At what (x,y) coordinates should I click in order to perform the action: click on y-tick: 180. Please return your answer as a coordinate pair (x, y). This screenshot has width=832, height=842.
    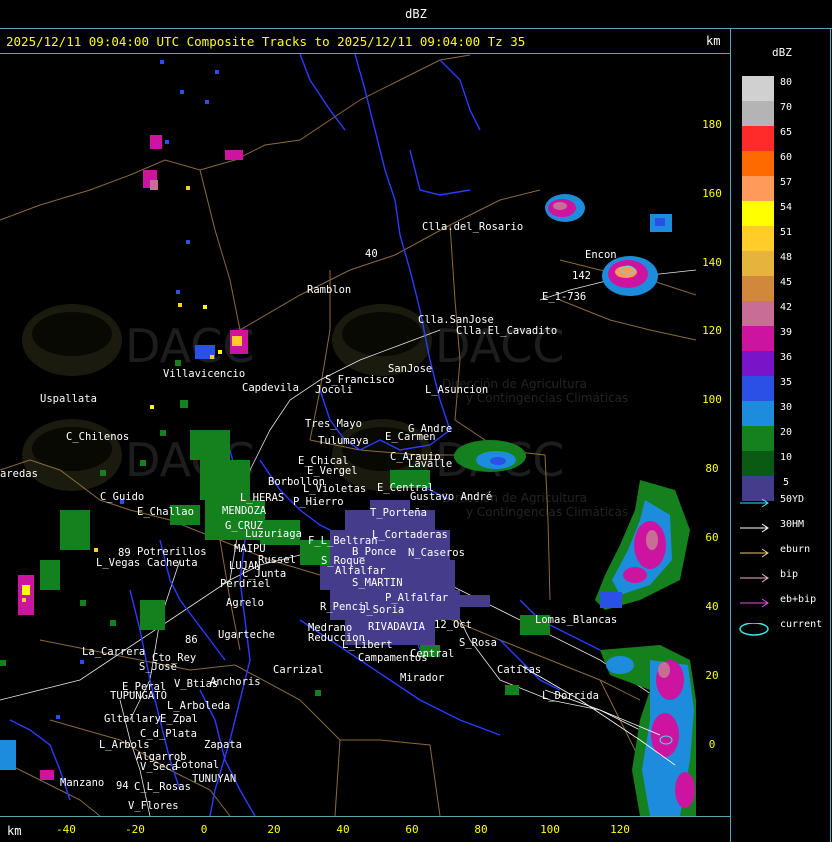
    Looking at the image, I should click on (712, 124).